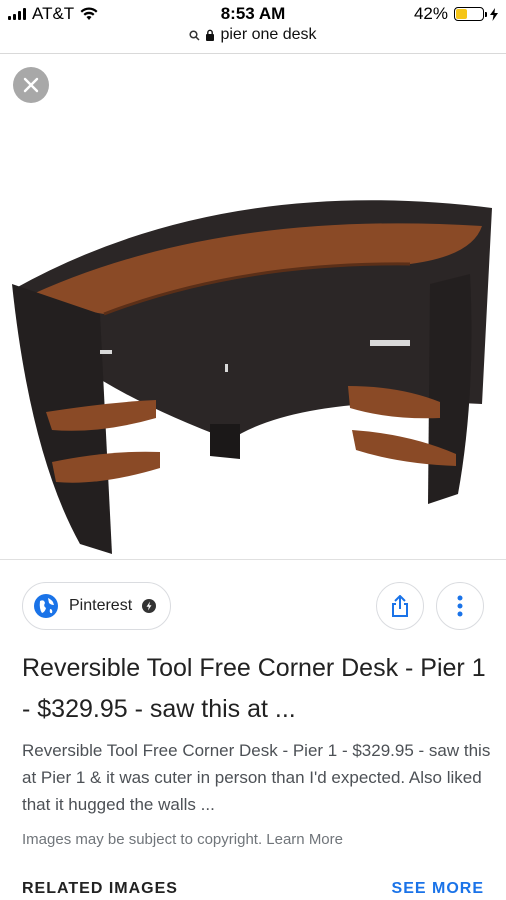  I want to click on search-icon, so click(194, 35).